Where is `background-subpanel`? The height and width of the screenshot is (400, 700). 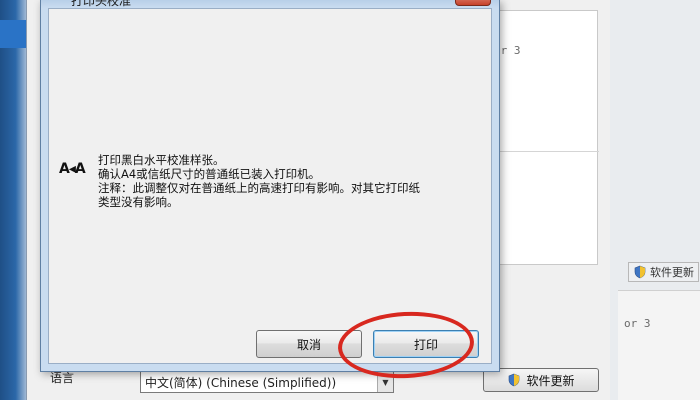
background-subpanel is located at coordinates (659, 345).